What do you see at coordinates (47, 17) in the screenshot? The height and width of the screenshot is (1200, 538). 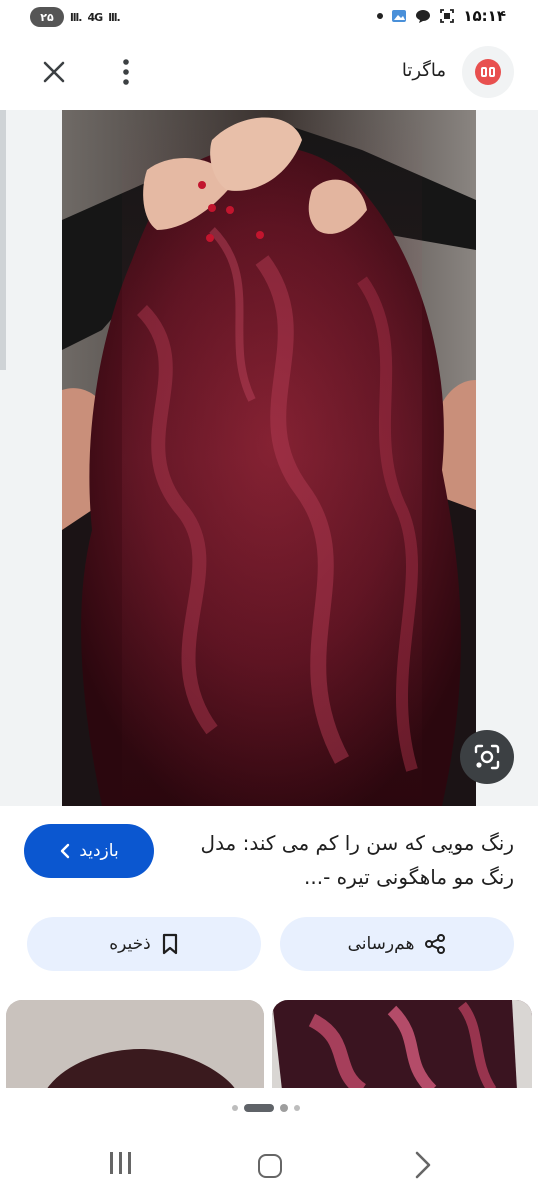 I see `battery-indicator: ۲۵` at bounding box center [47, 17].